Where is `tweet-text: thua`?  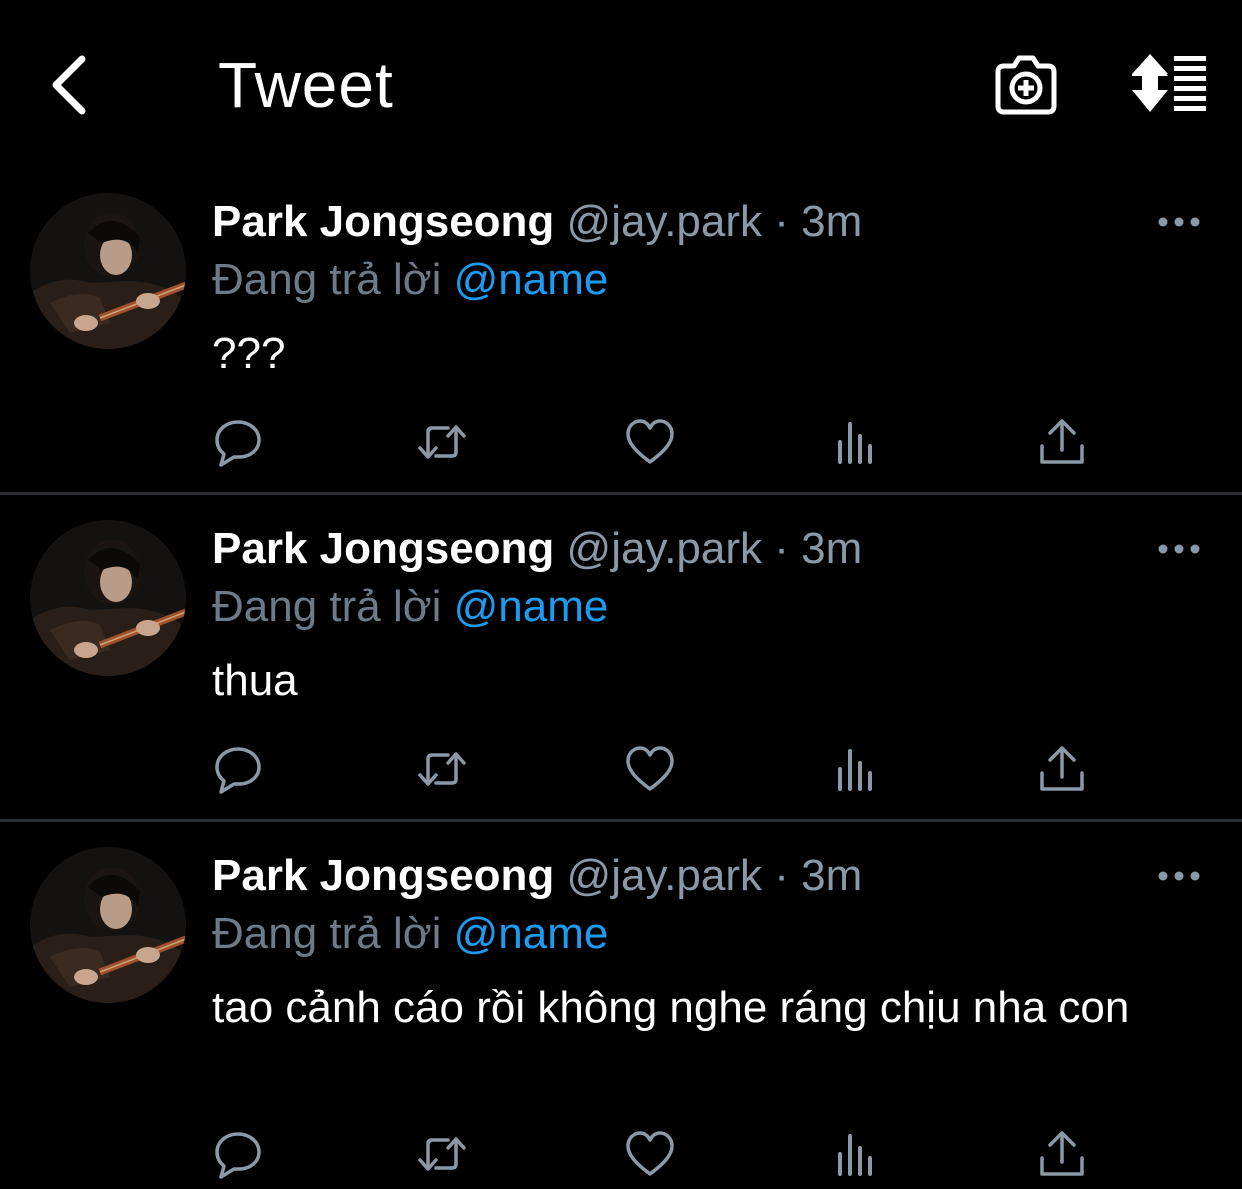
tweet-text: thua is located at coordinates (255, 680).